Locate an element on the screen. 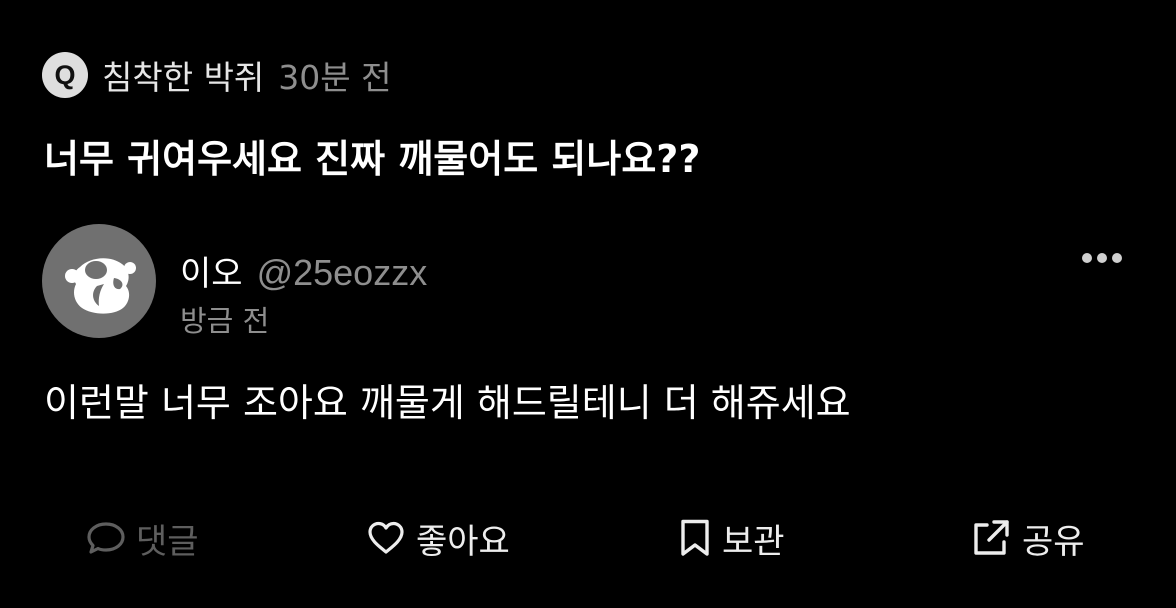 This screenshot has width=1176, height=608. answer-author-row: 이오 @25eozzx is located at coordinates (303, 270).